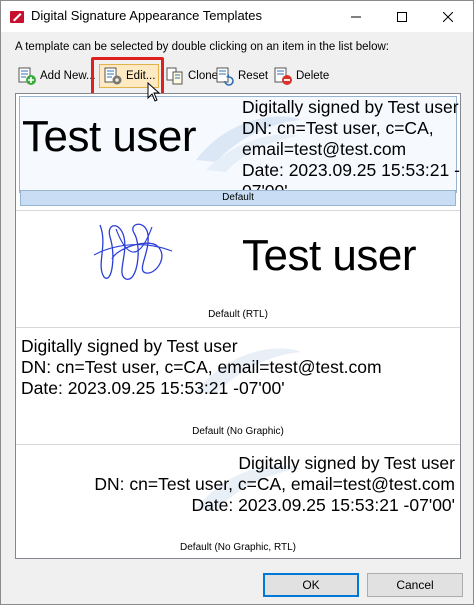  I want to click on add-template-icon, so click(27, 76).